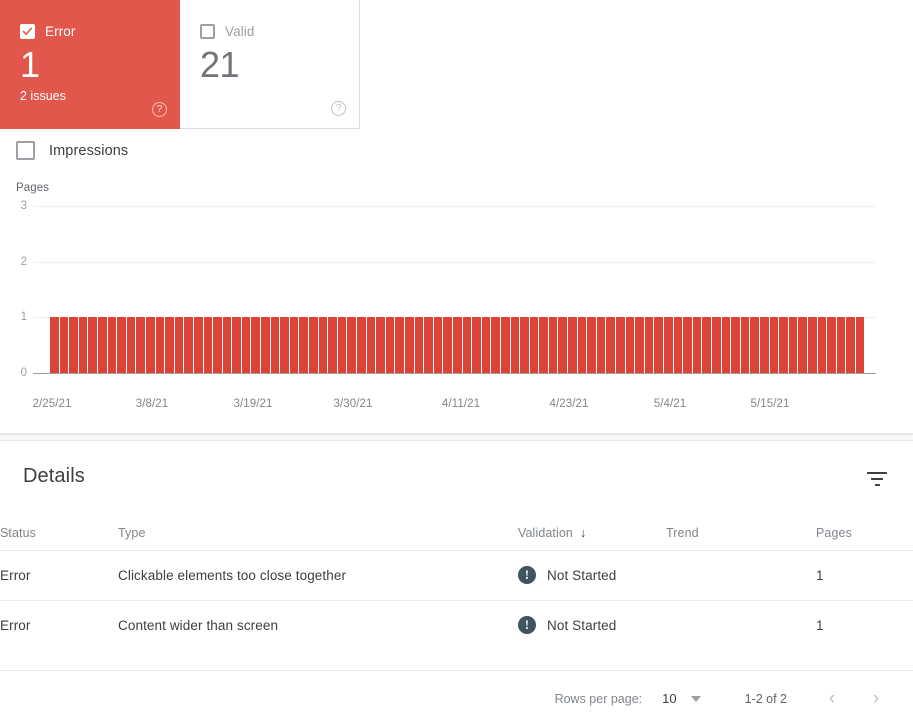 This screenshot has width=913, height=726. I want to click on valid-checkbox, so click(207, 31).